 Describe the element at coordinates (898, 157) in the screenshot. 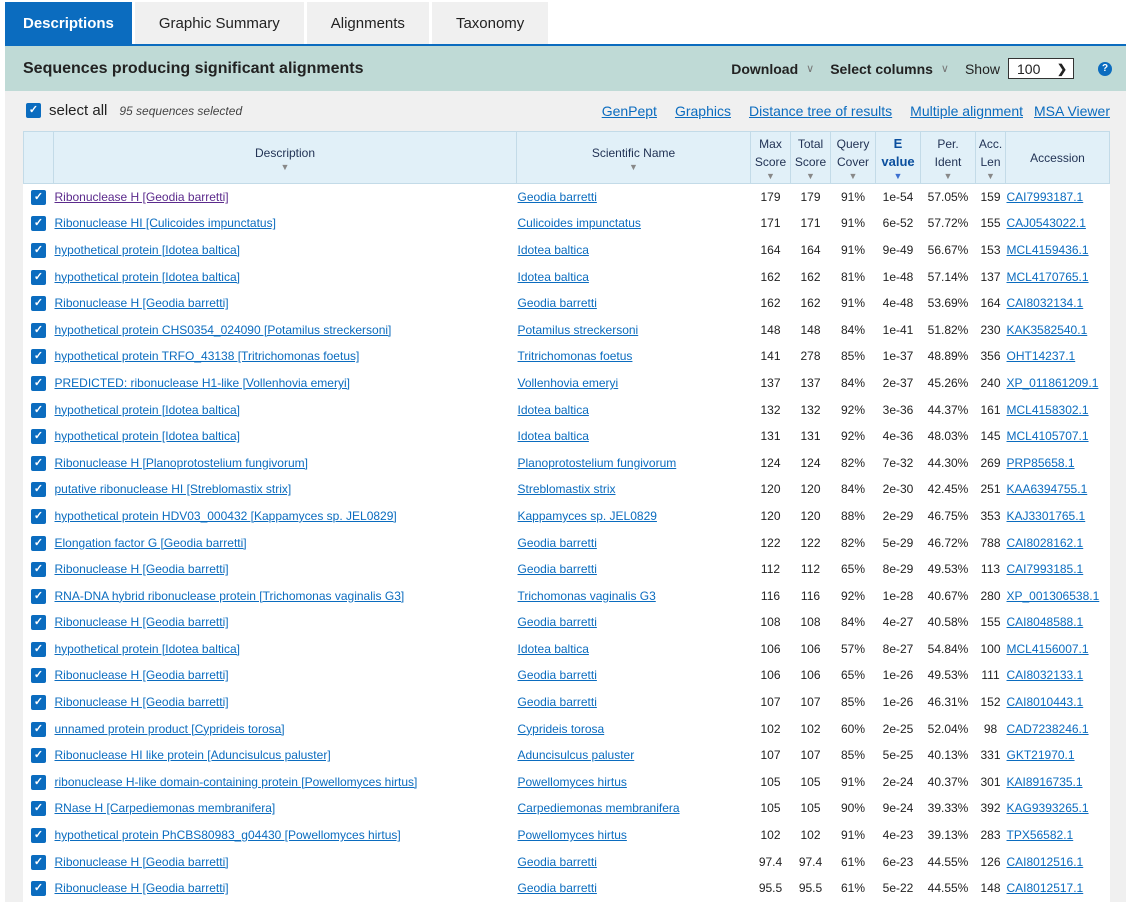

I see `header-e-value: Evalue ▼` at that location.